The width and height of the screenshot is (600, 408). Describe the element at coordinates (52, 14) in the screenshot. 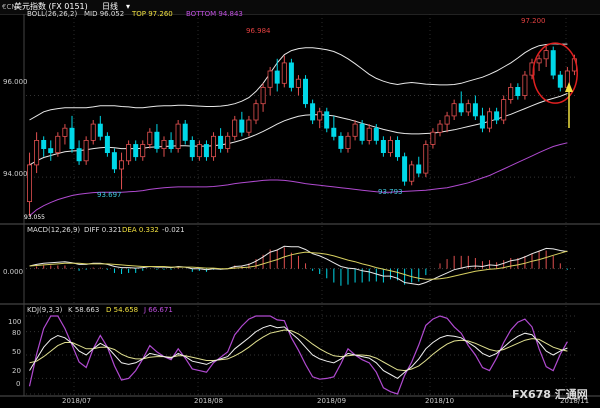

I see `boll-indicator-label: BOLL(26,26,2)` at that location.